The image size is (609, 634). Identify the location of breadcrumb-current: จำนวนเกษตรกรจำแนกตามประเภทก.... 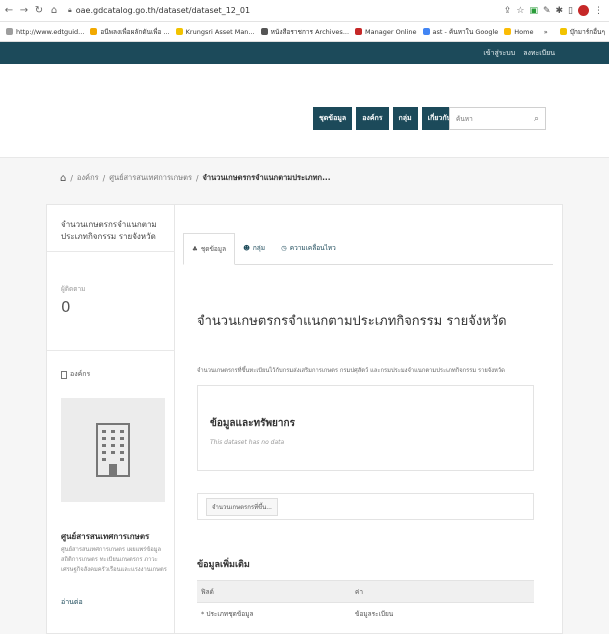
(267, 178).